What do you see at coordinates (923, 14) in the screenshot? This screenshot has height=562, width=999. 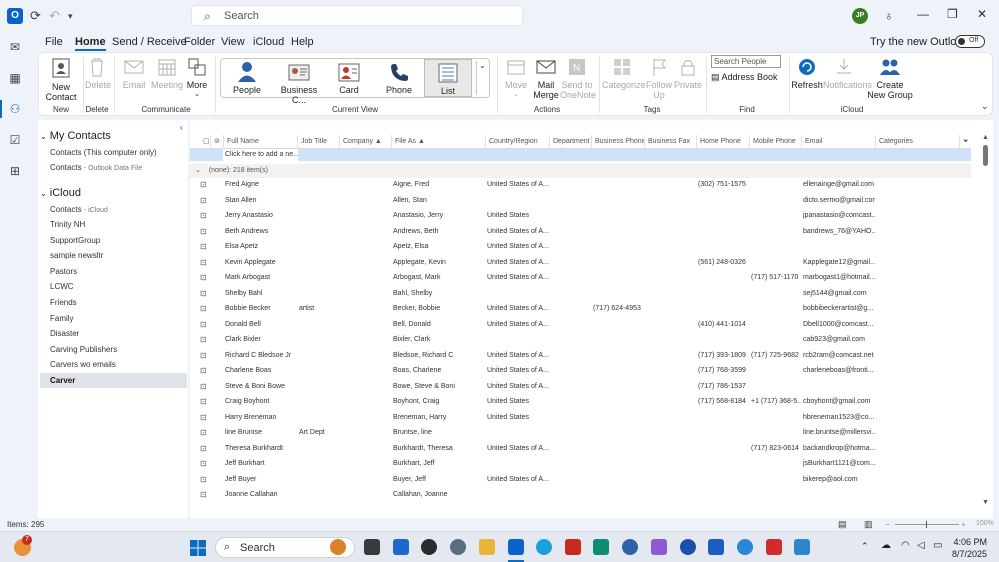 I see `minimize-button: —` at bounding box center [923, 14].